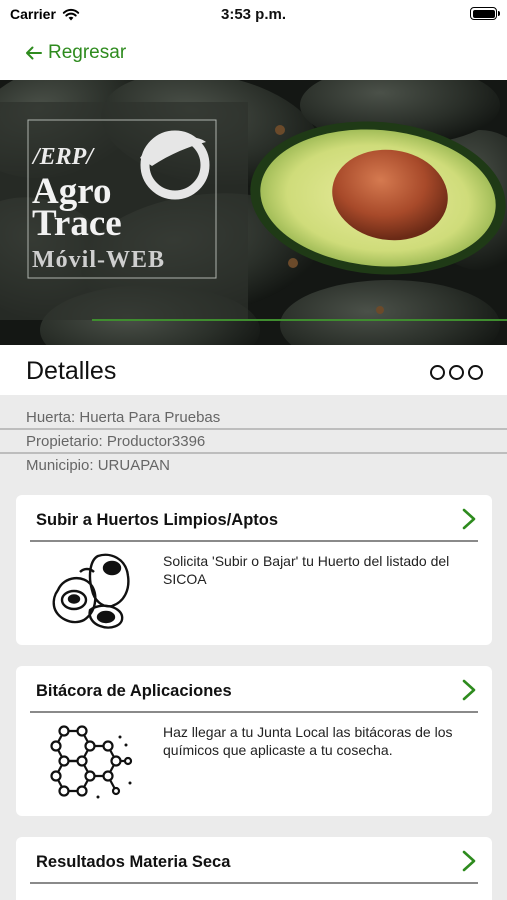  What do you see at coordinates (87, 52) in the screenshot?
I see `back-button-label: Regresar` at bounding box center [87, 52].